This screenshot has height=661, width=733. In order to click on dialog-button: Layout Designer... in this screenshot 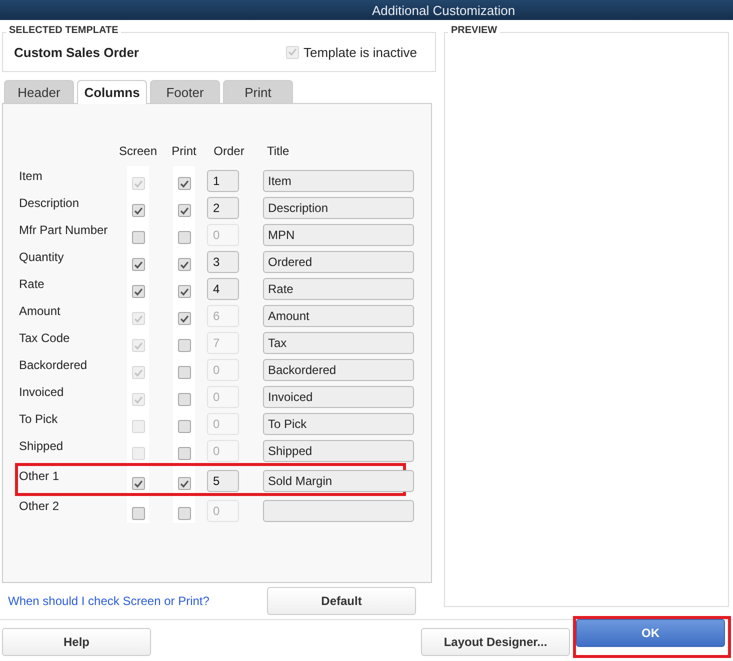, I will do `click(495, 642)`.